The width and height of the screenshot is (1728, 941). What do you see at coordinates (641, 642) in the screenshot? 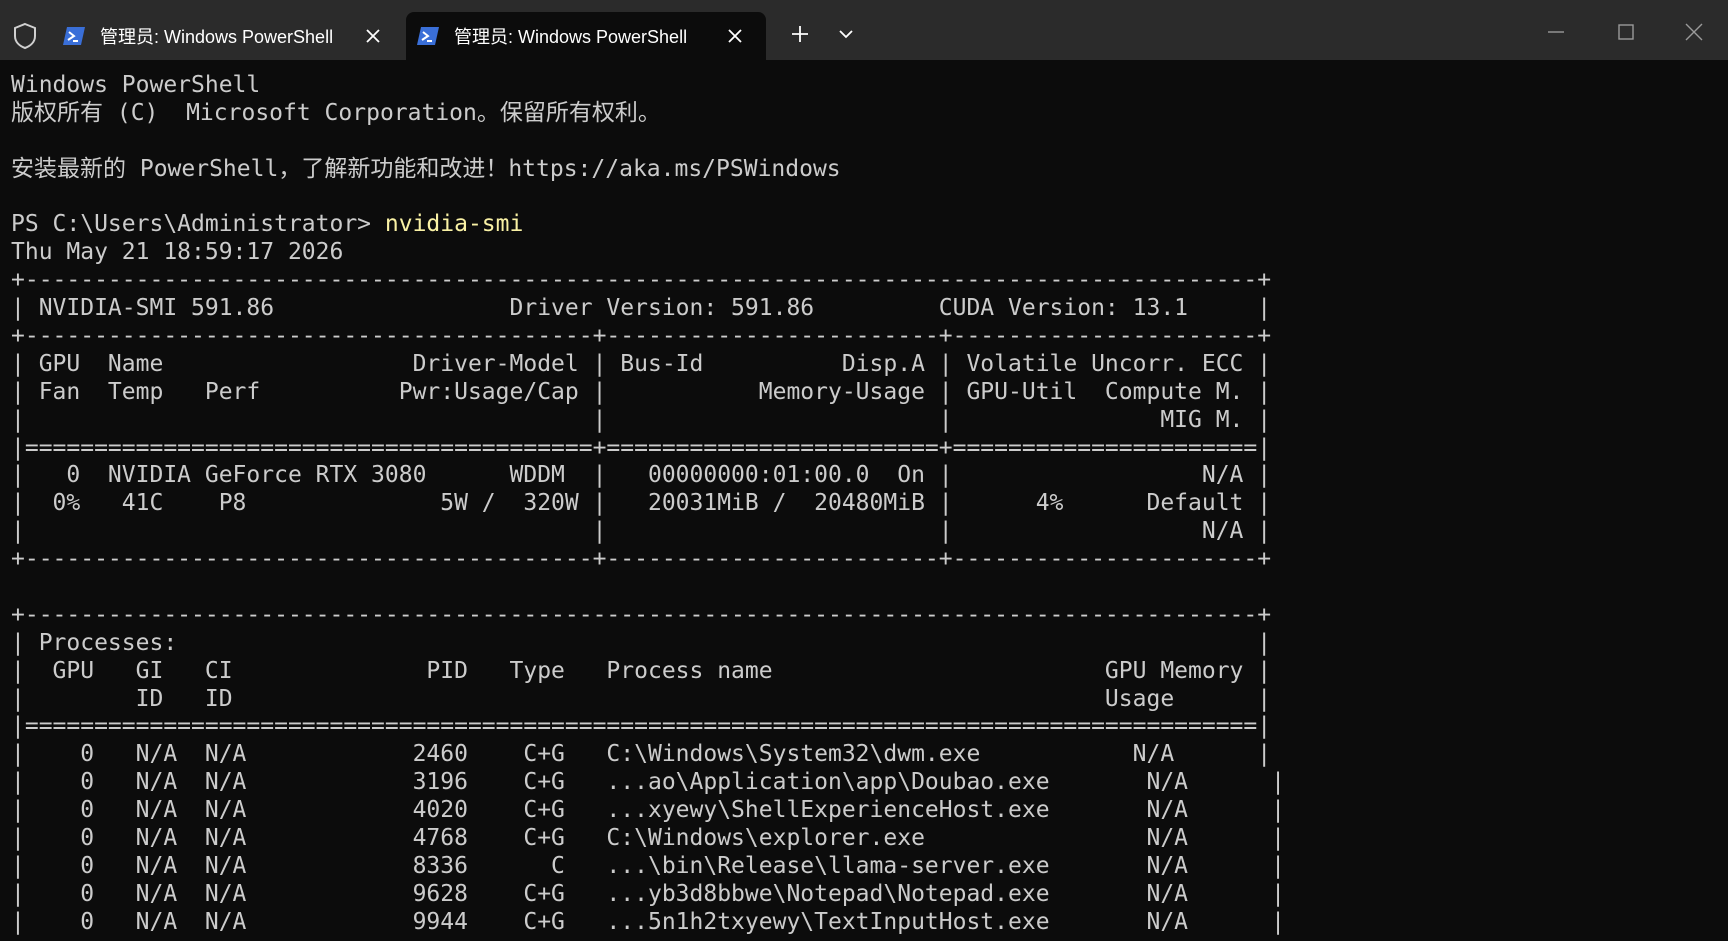
I see `terminal-line: | Processes: |` at bounding box center [641, 642].